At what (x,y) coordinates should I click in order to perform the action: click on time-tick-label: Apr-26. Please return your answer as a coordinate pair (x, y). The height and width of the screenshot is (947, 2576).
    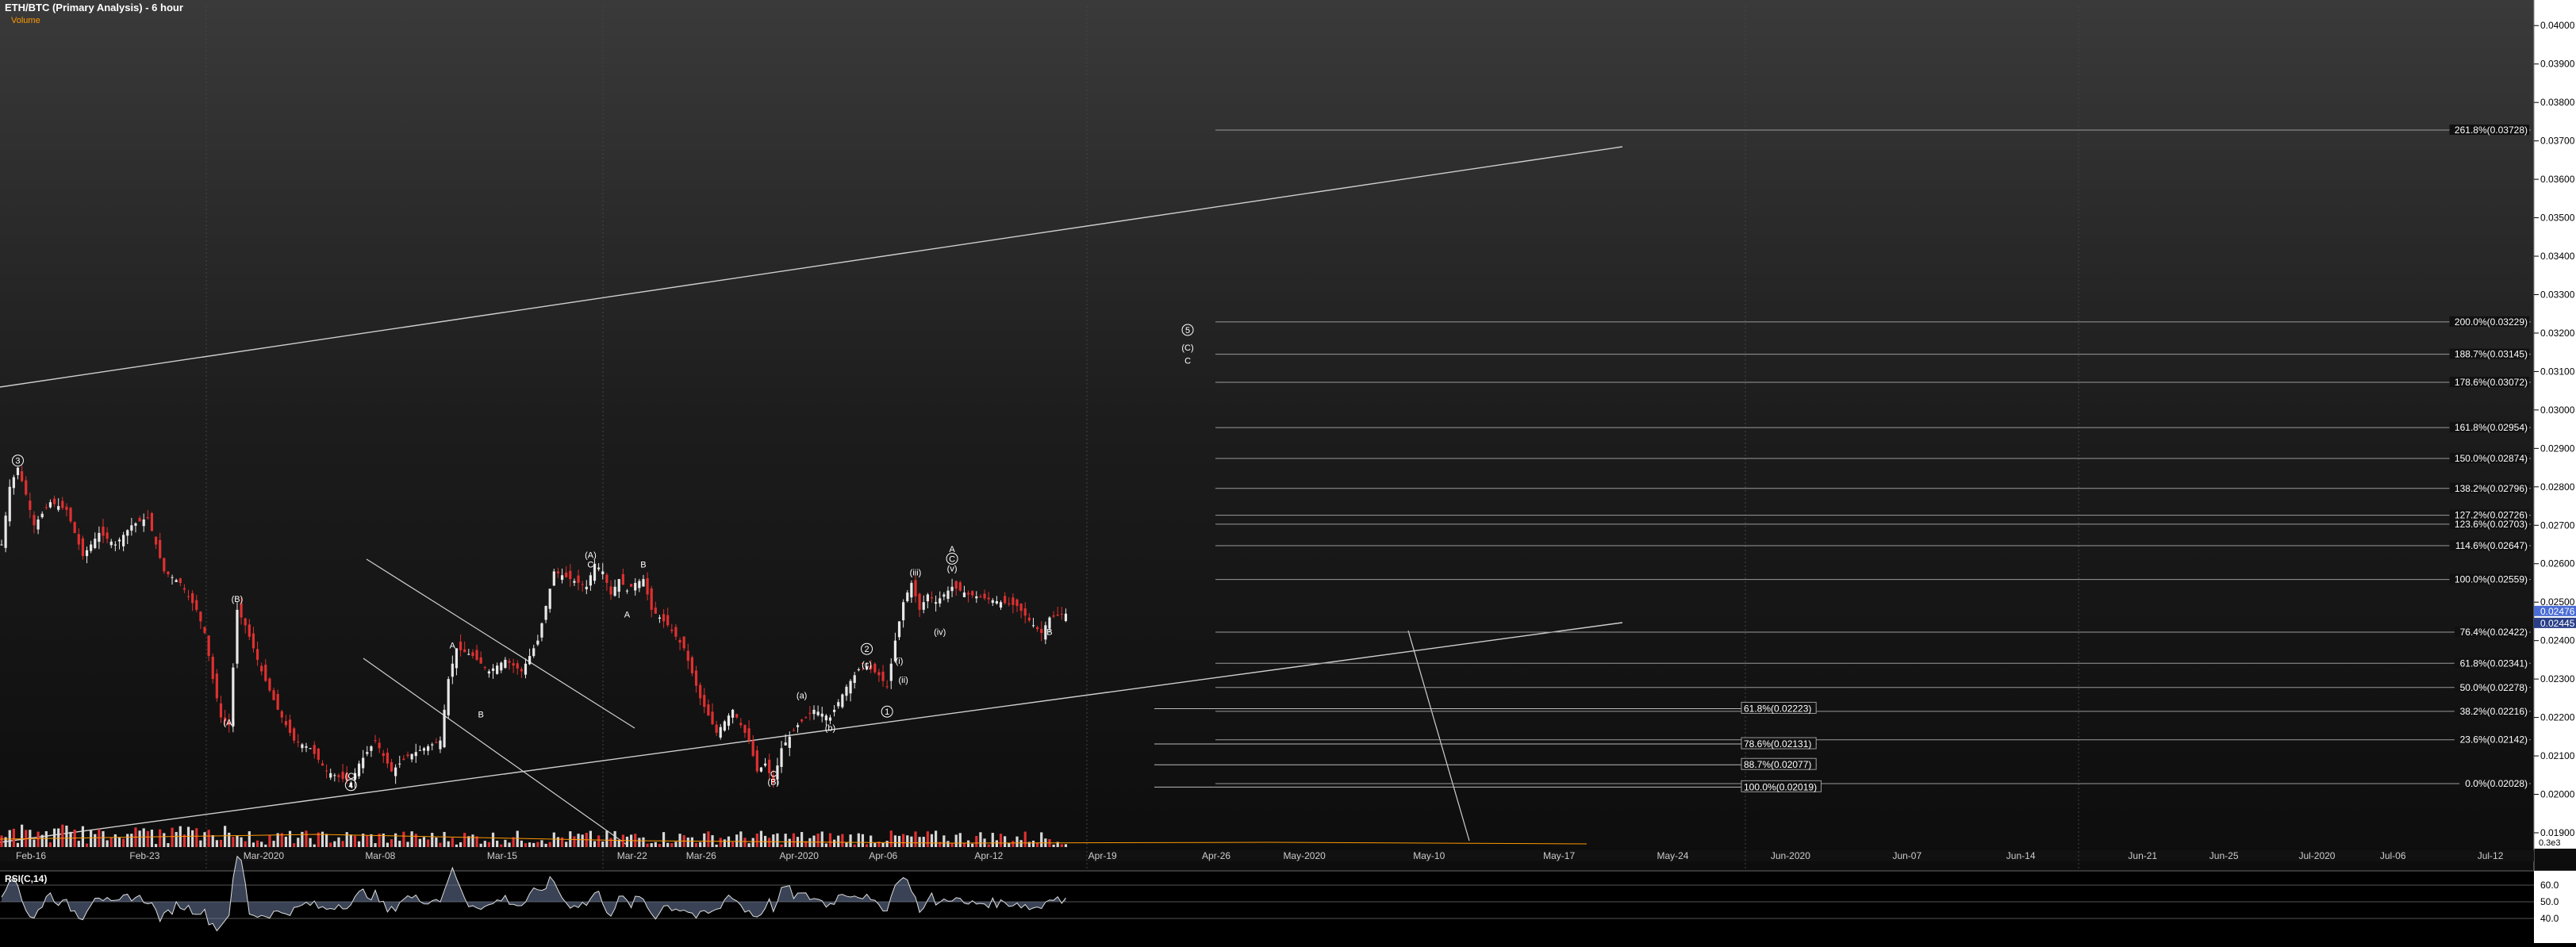
    Looking at the image, I should click on (1216, 855).